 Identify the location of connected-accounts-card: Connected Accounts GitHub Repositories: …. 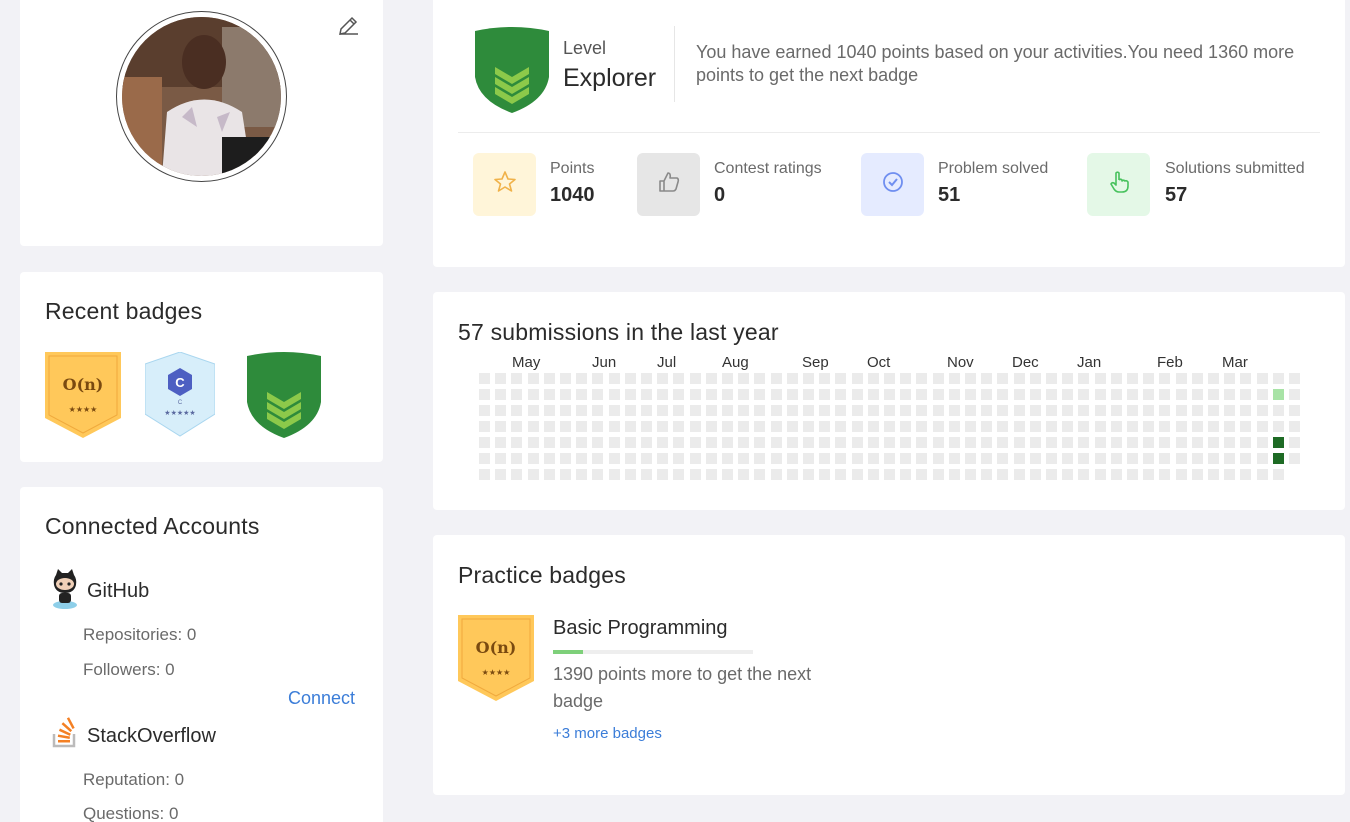
(201, 654).